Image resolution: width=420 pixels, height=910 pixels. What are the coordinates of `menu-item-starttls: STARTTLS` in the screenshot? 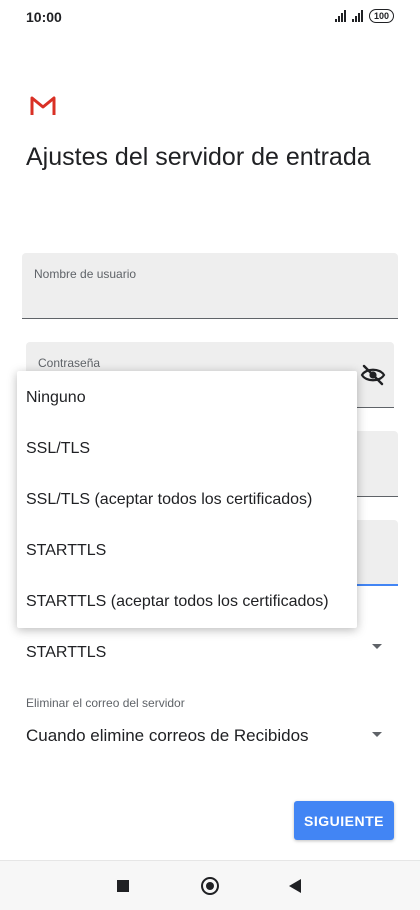 It's located at (66, 551).